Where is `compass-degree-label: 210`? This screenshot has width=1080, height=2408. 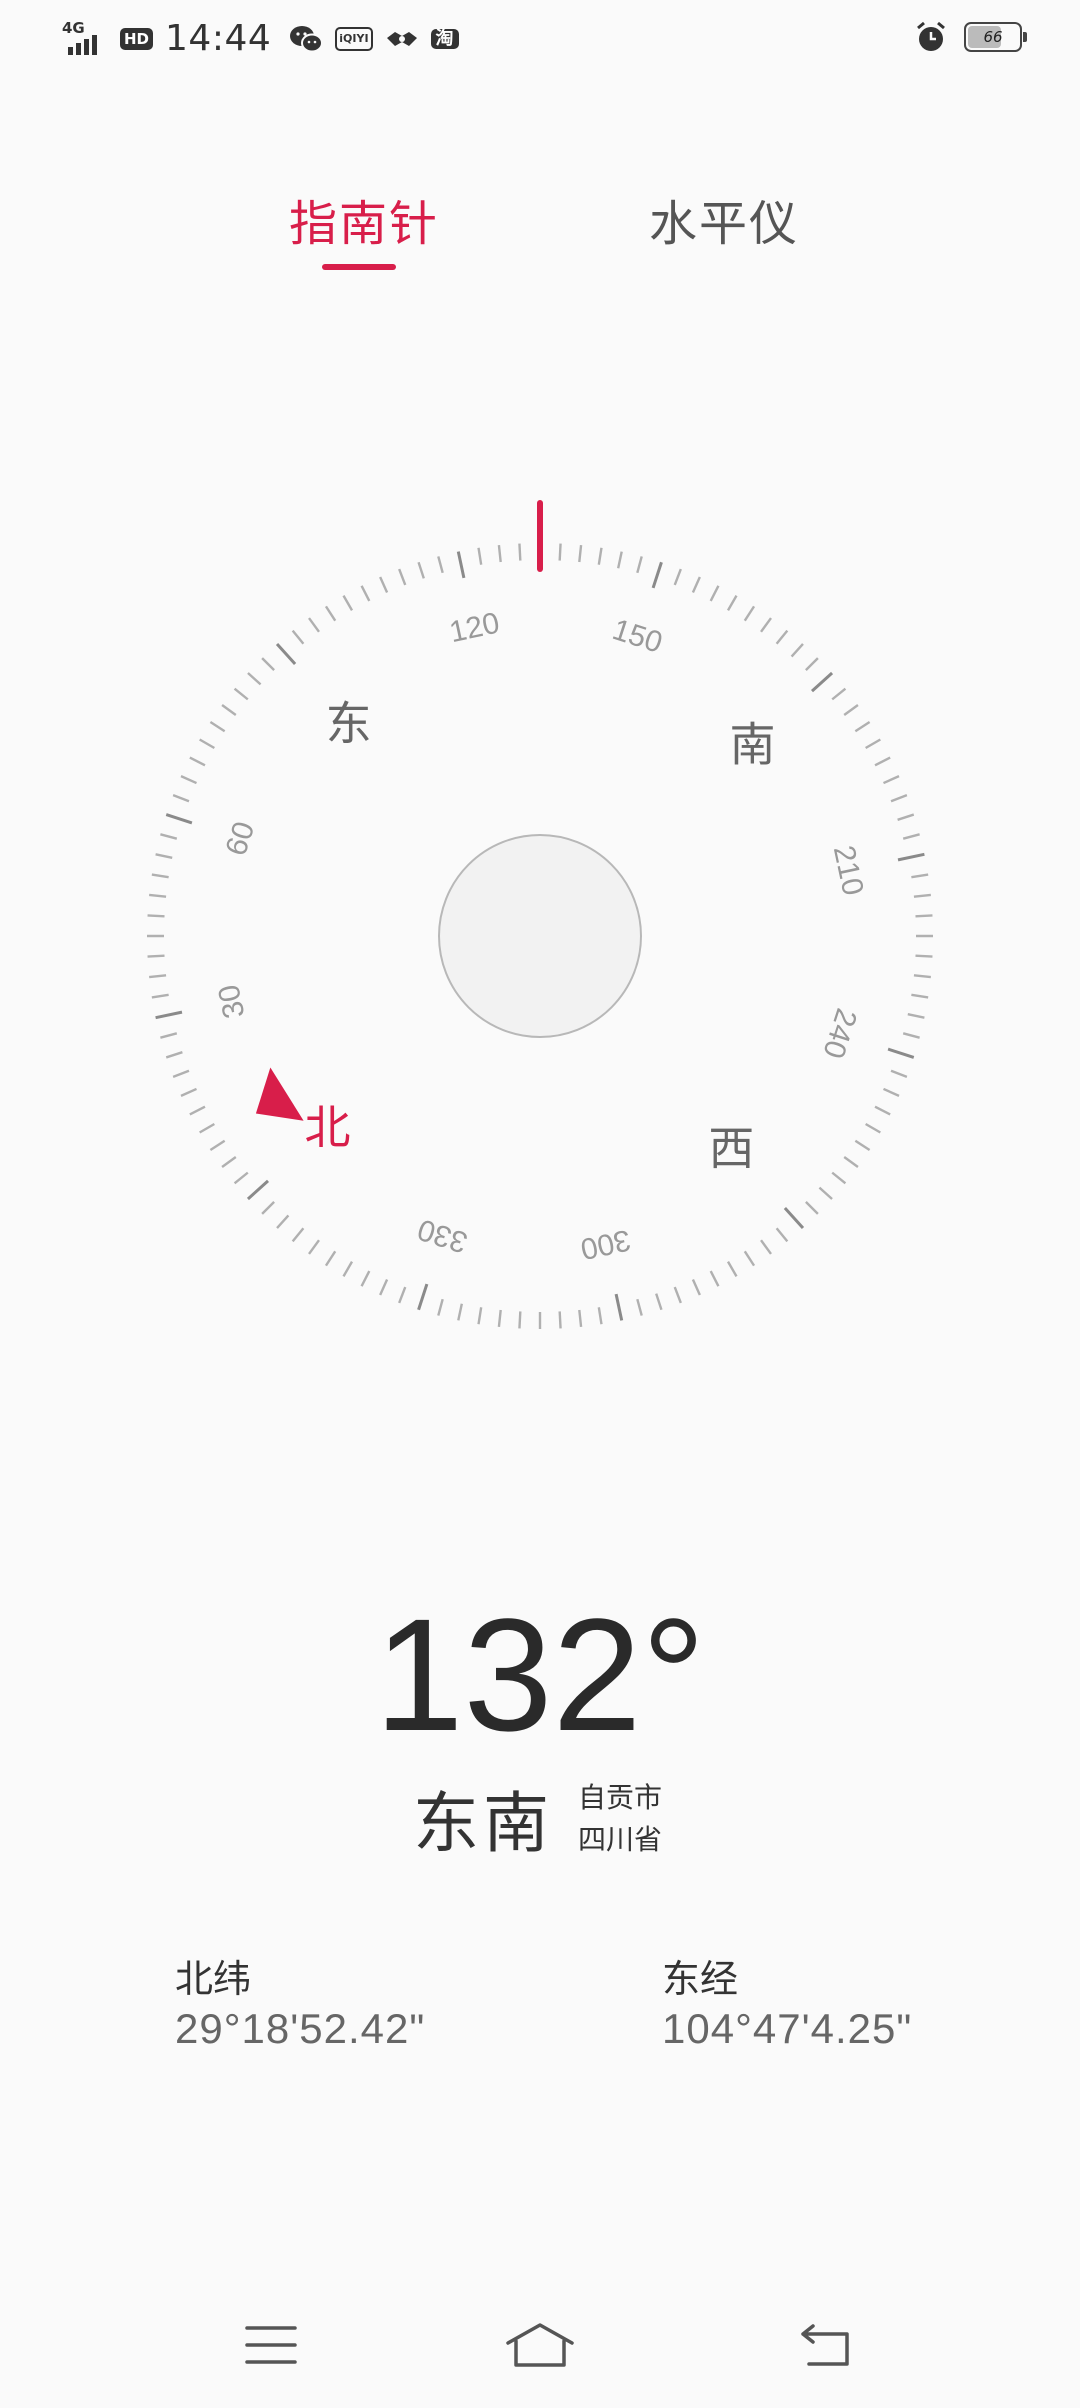 compass-degree-label: 210 is located at coordinates (848, 871).